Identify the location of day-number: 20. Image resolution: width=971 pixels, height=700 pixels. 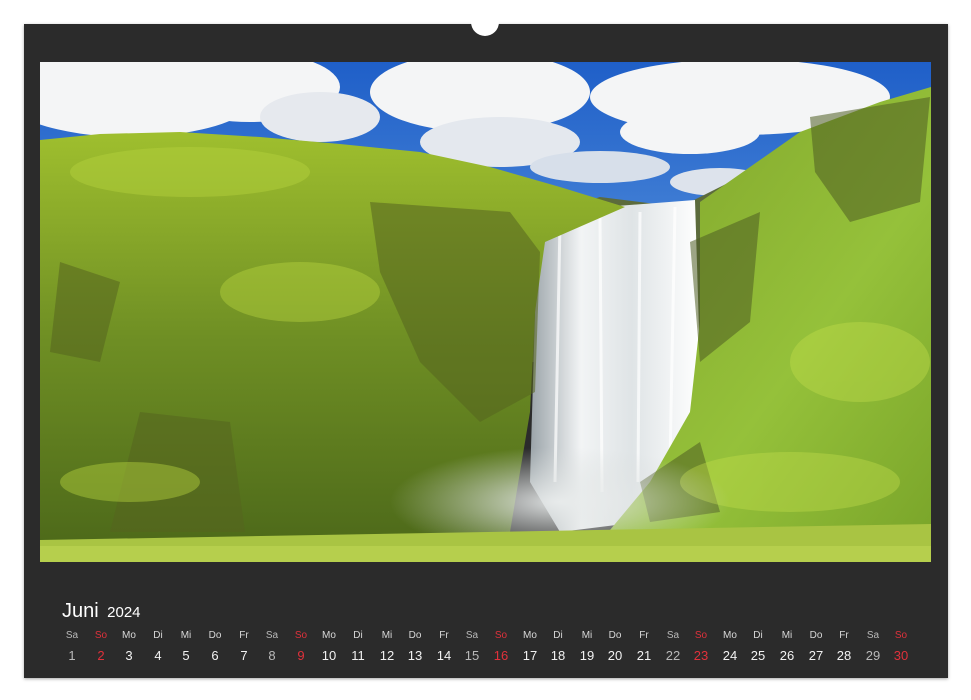
(615, 655).